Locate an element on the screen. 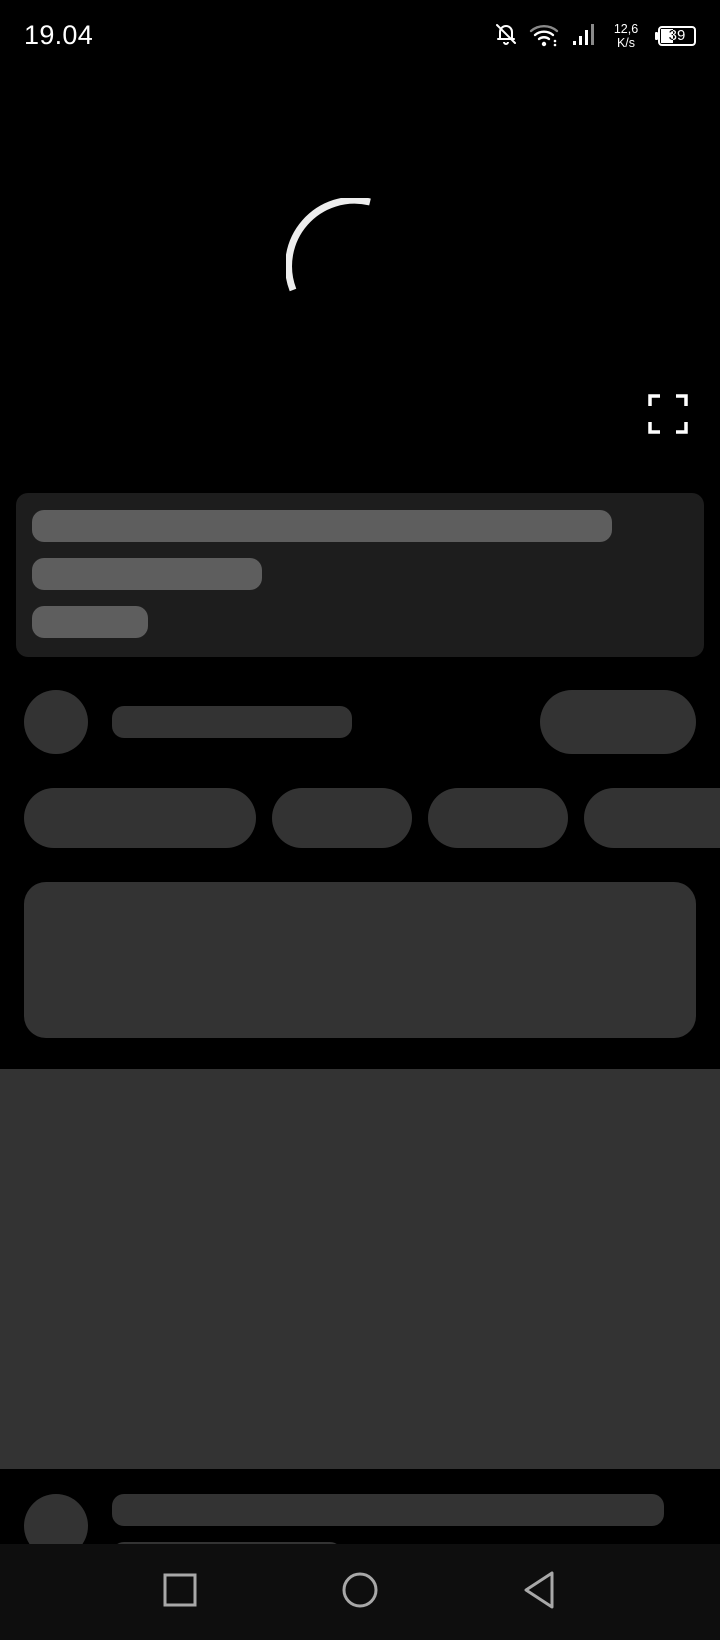  subtitle-line-skeleton is located at coordinates (147, 574).